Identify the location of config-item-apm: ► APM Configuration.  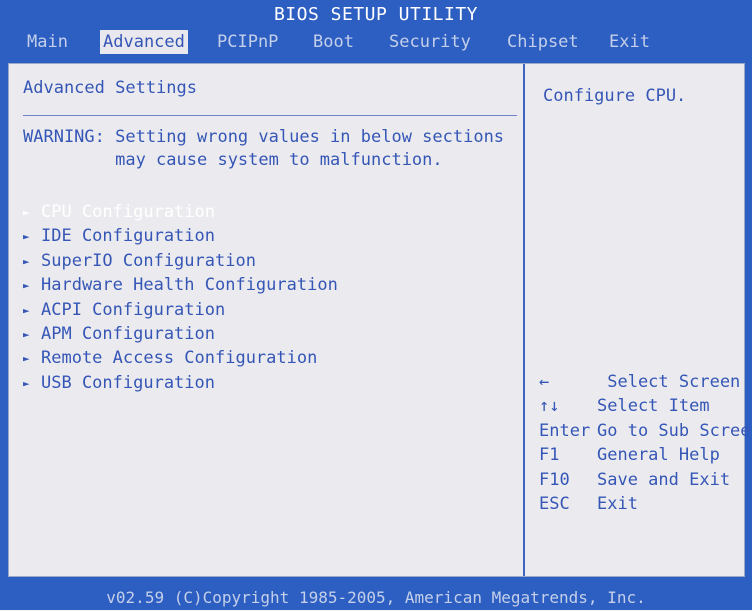
(180, 334).